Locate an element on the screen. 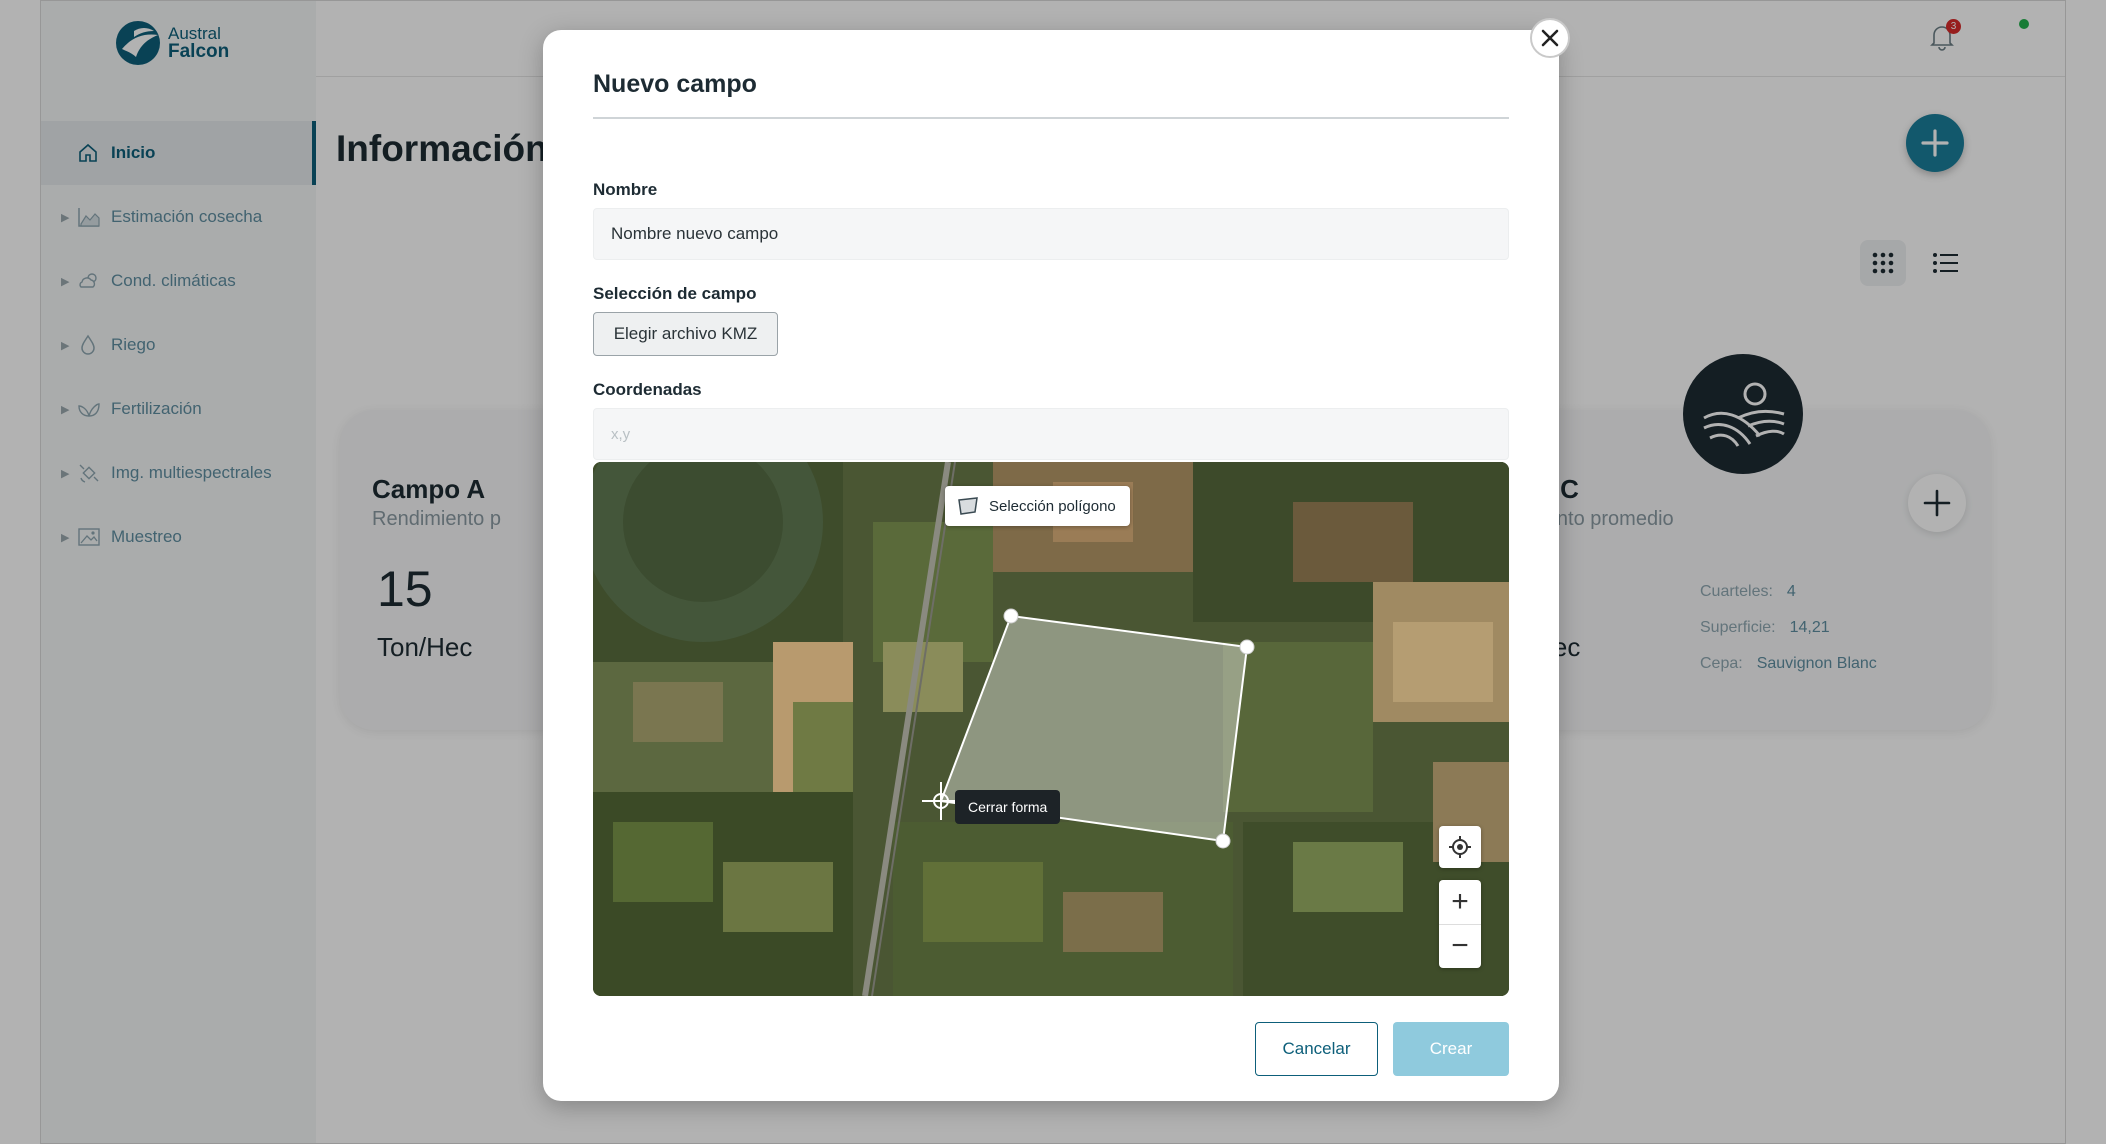  polygon-select-tool: Selección polígono is located at coordinates (1037, 506).